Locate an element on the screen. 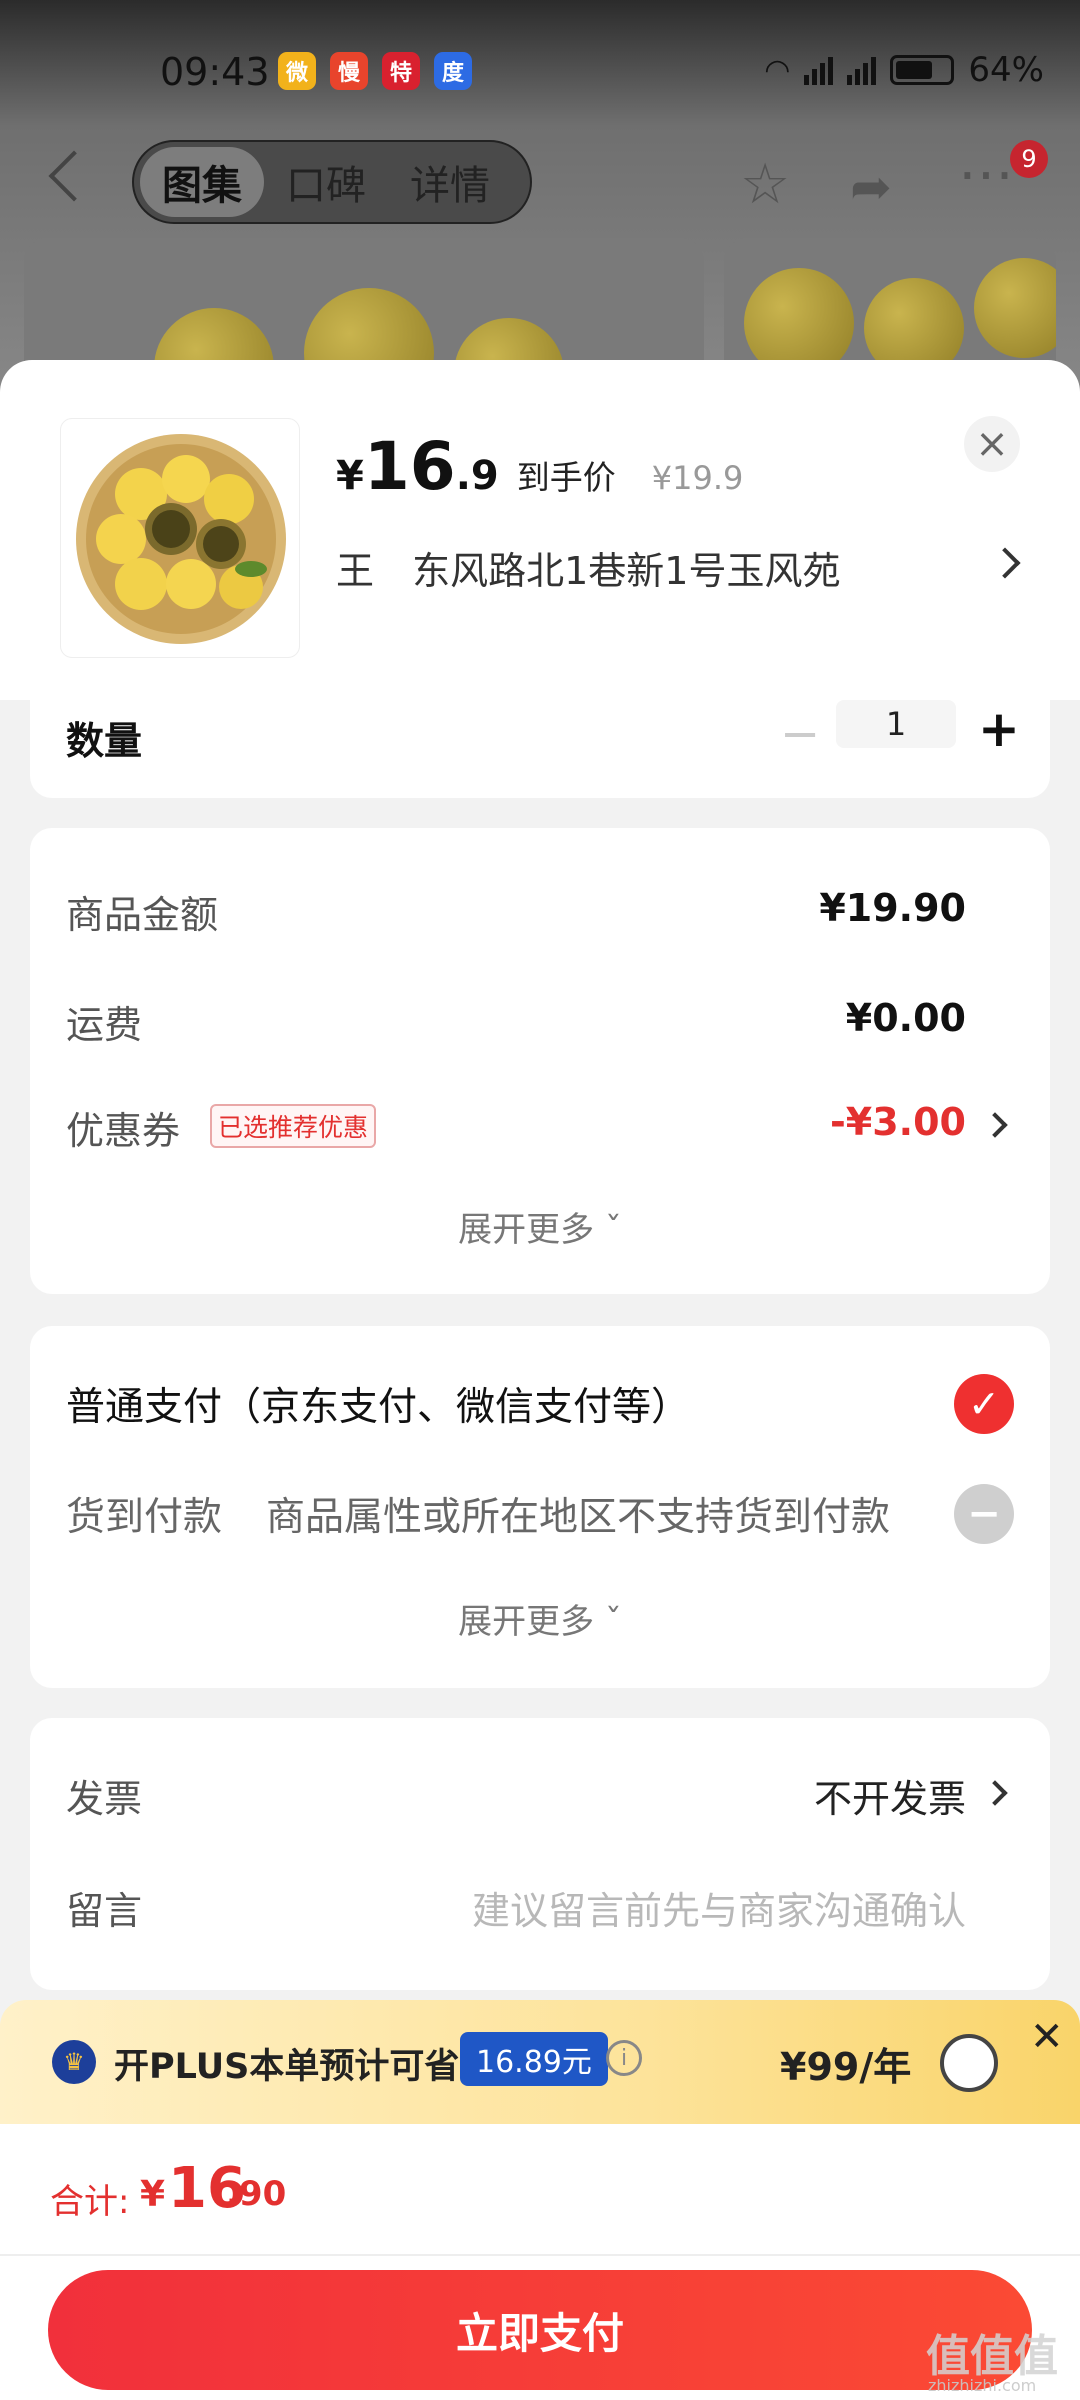  back-arrow-icon is located at coordinates (74, 176).